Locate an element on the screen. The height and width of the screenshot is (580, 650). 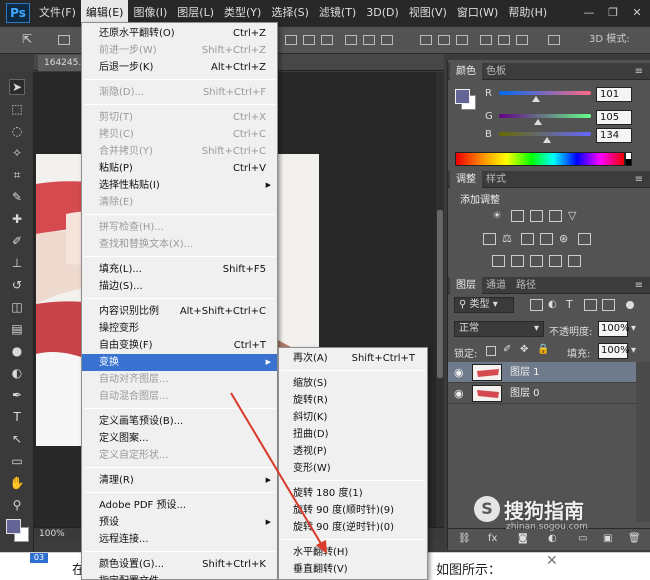
annotation-arrow is located at coordinates (278, 473).